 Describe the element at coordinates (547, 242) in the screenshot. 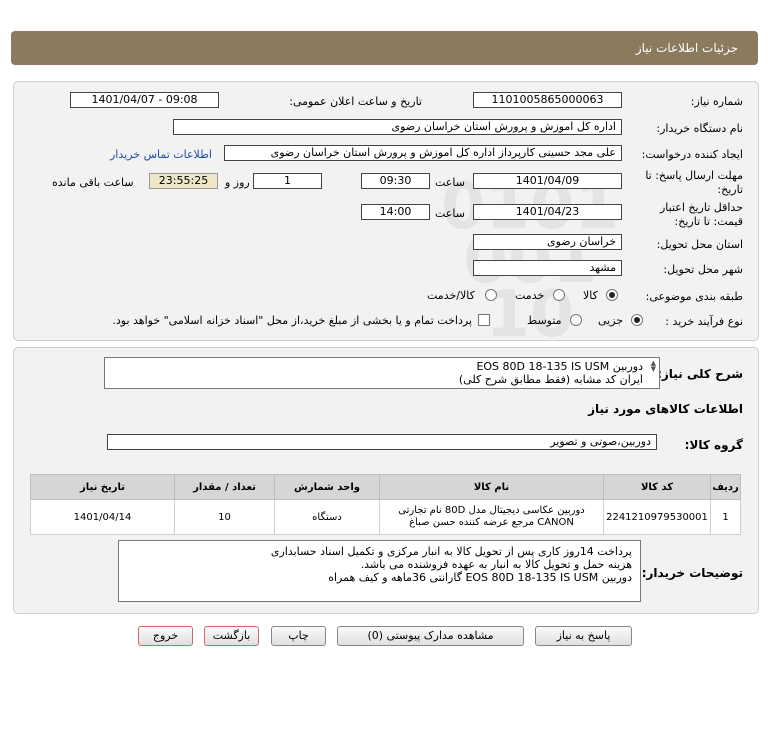

I see `province-field: خراسان رضوی` at that location.